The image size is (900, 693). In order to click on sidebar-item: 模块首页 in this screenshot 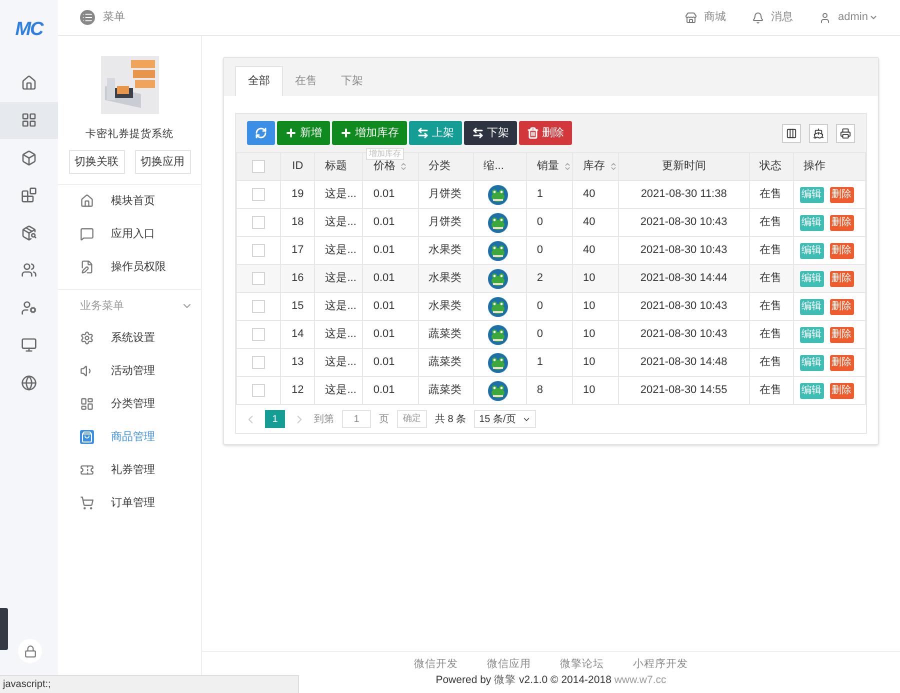, I will do `click(129, 201)`.